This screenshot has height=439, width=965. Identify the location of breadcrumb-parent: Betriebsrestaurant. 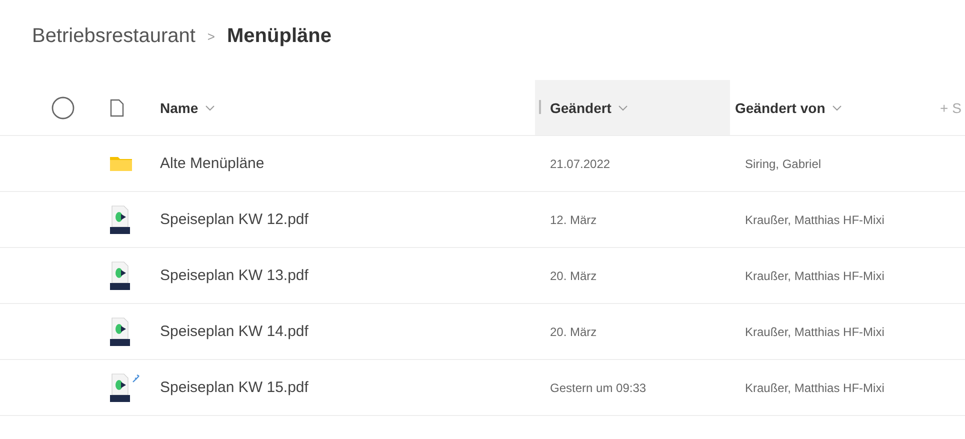
(114, 36).